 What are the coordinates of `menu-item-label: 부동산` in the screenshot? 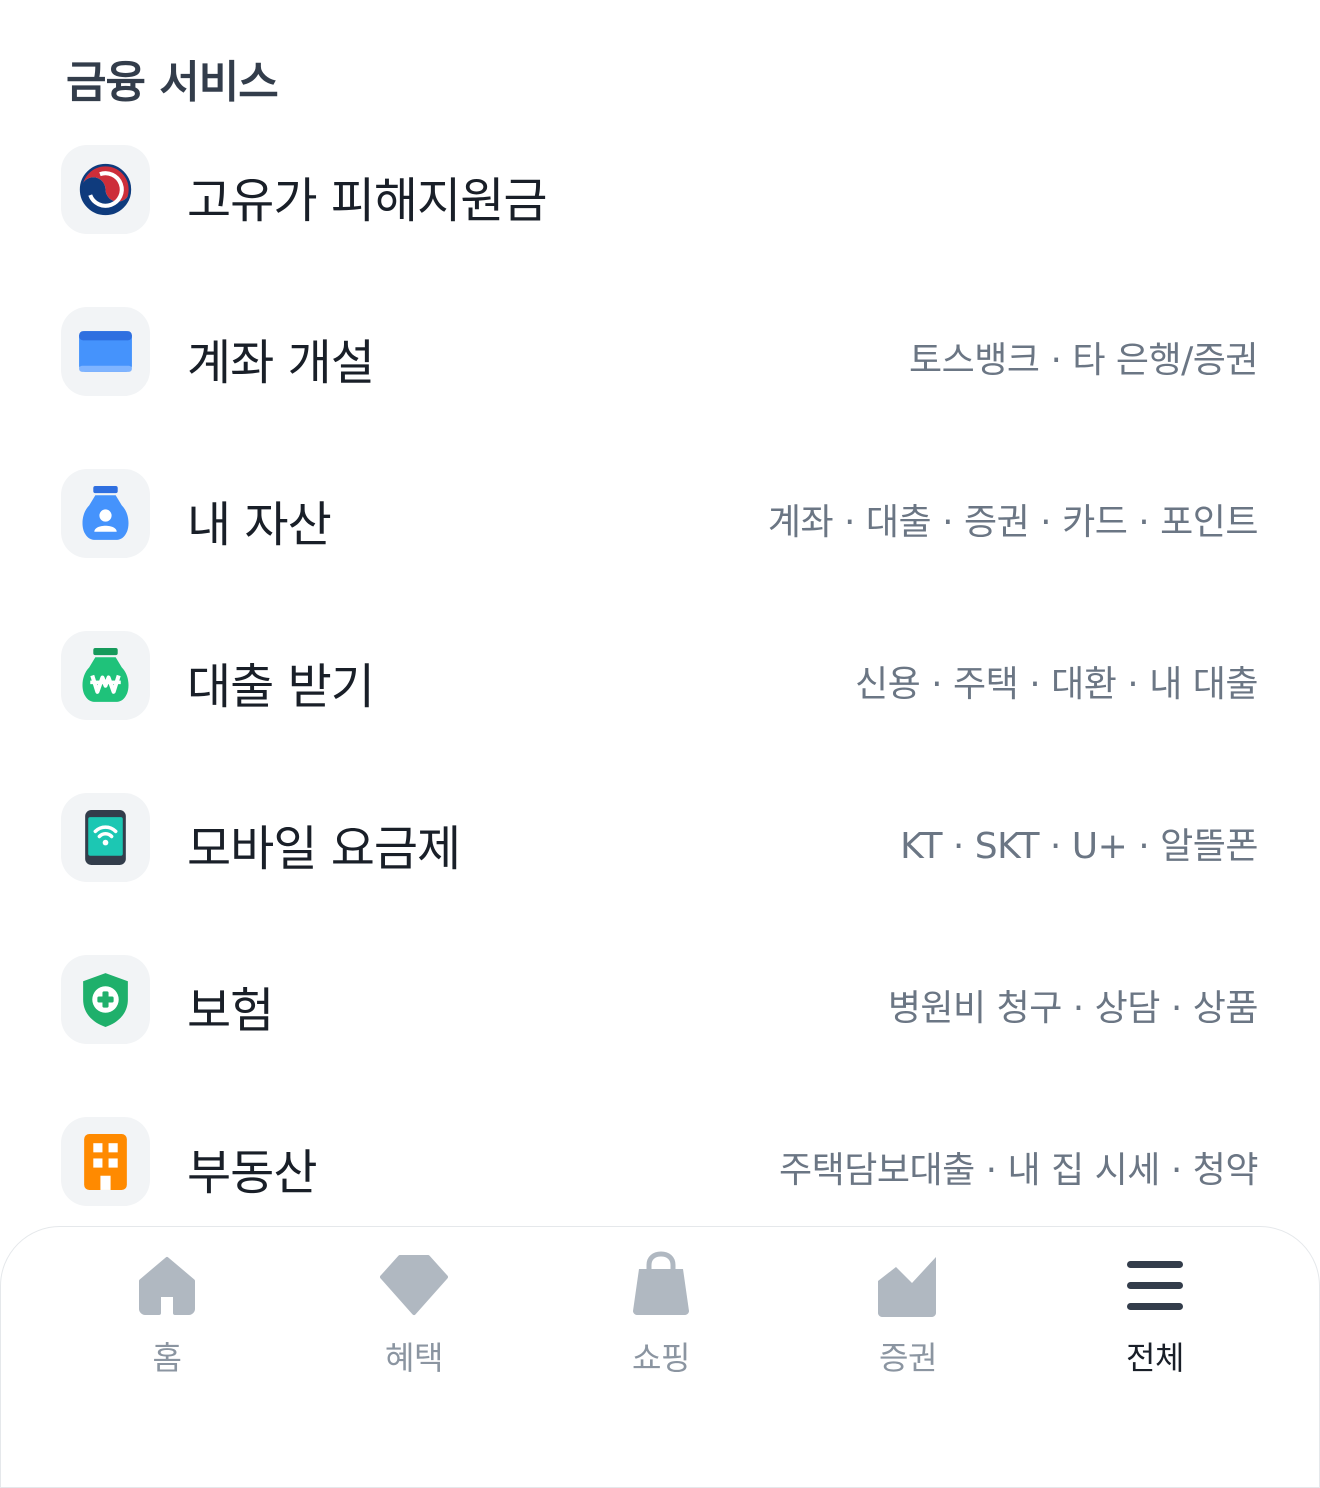 It's located at (252, 1173).